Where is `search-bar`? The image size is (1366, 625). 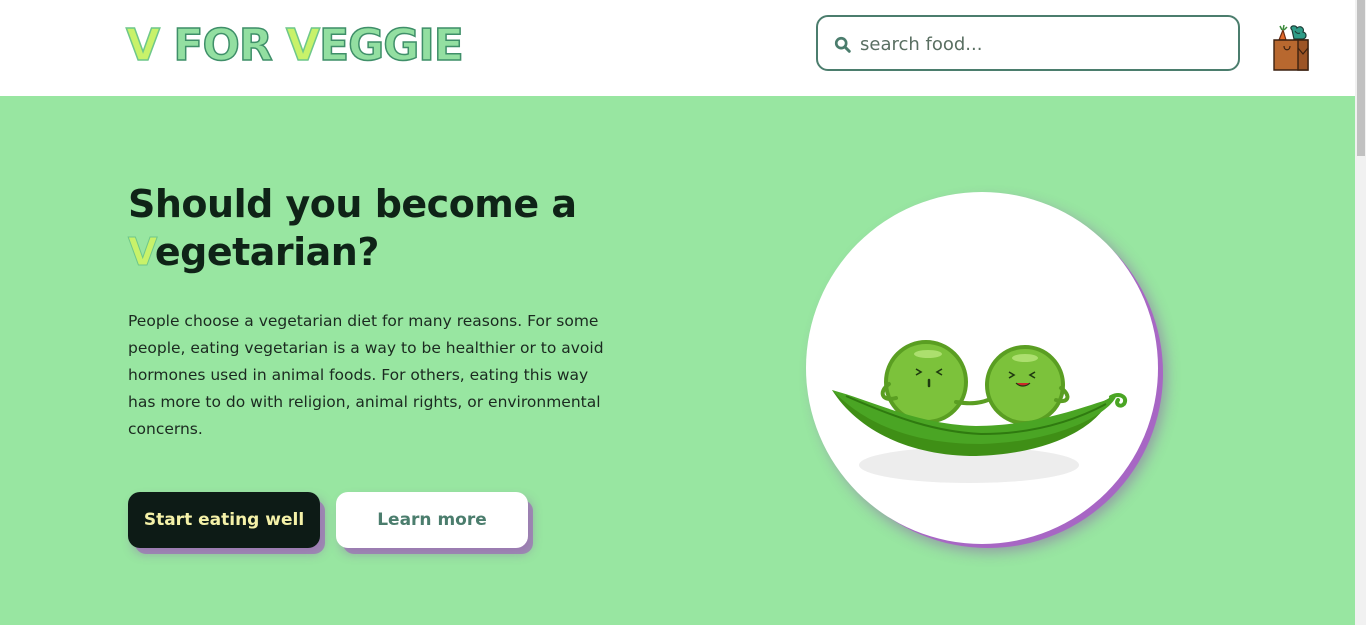
search-bar is located at coordinates (1028, 43).